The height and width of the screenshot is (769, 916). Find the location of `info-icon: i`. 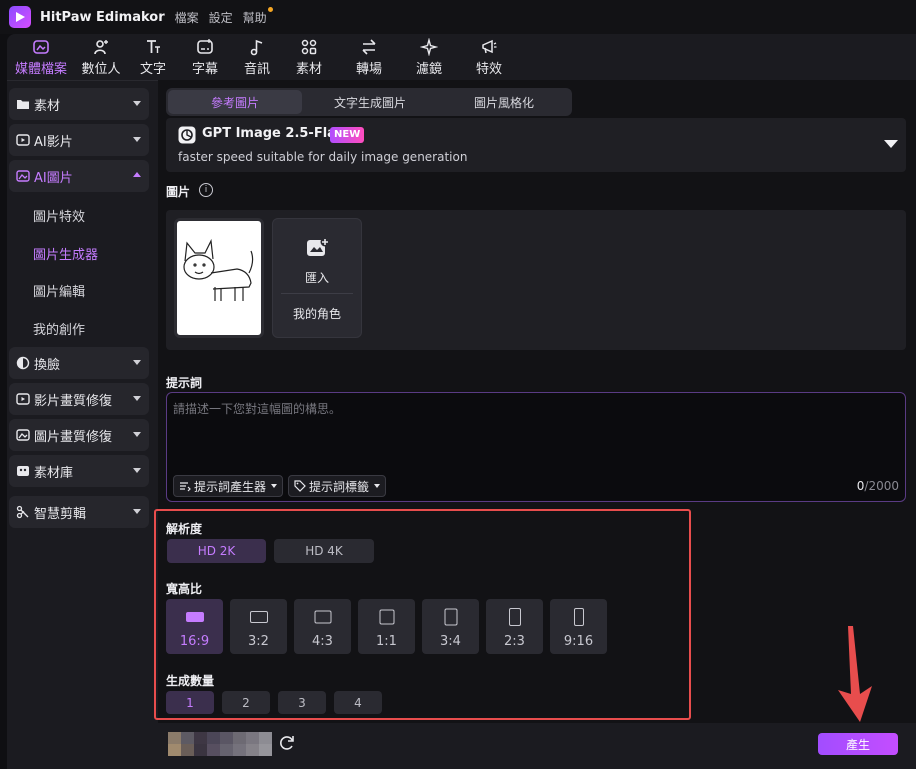

info-icon: i is located at coordinates (206, 190).